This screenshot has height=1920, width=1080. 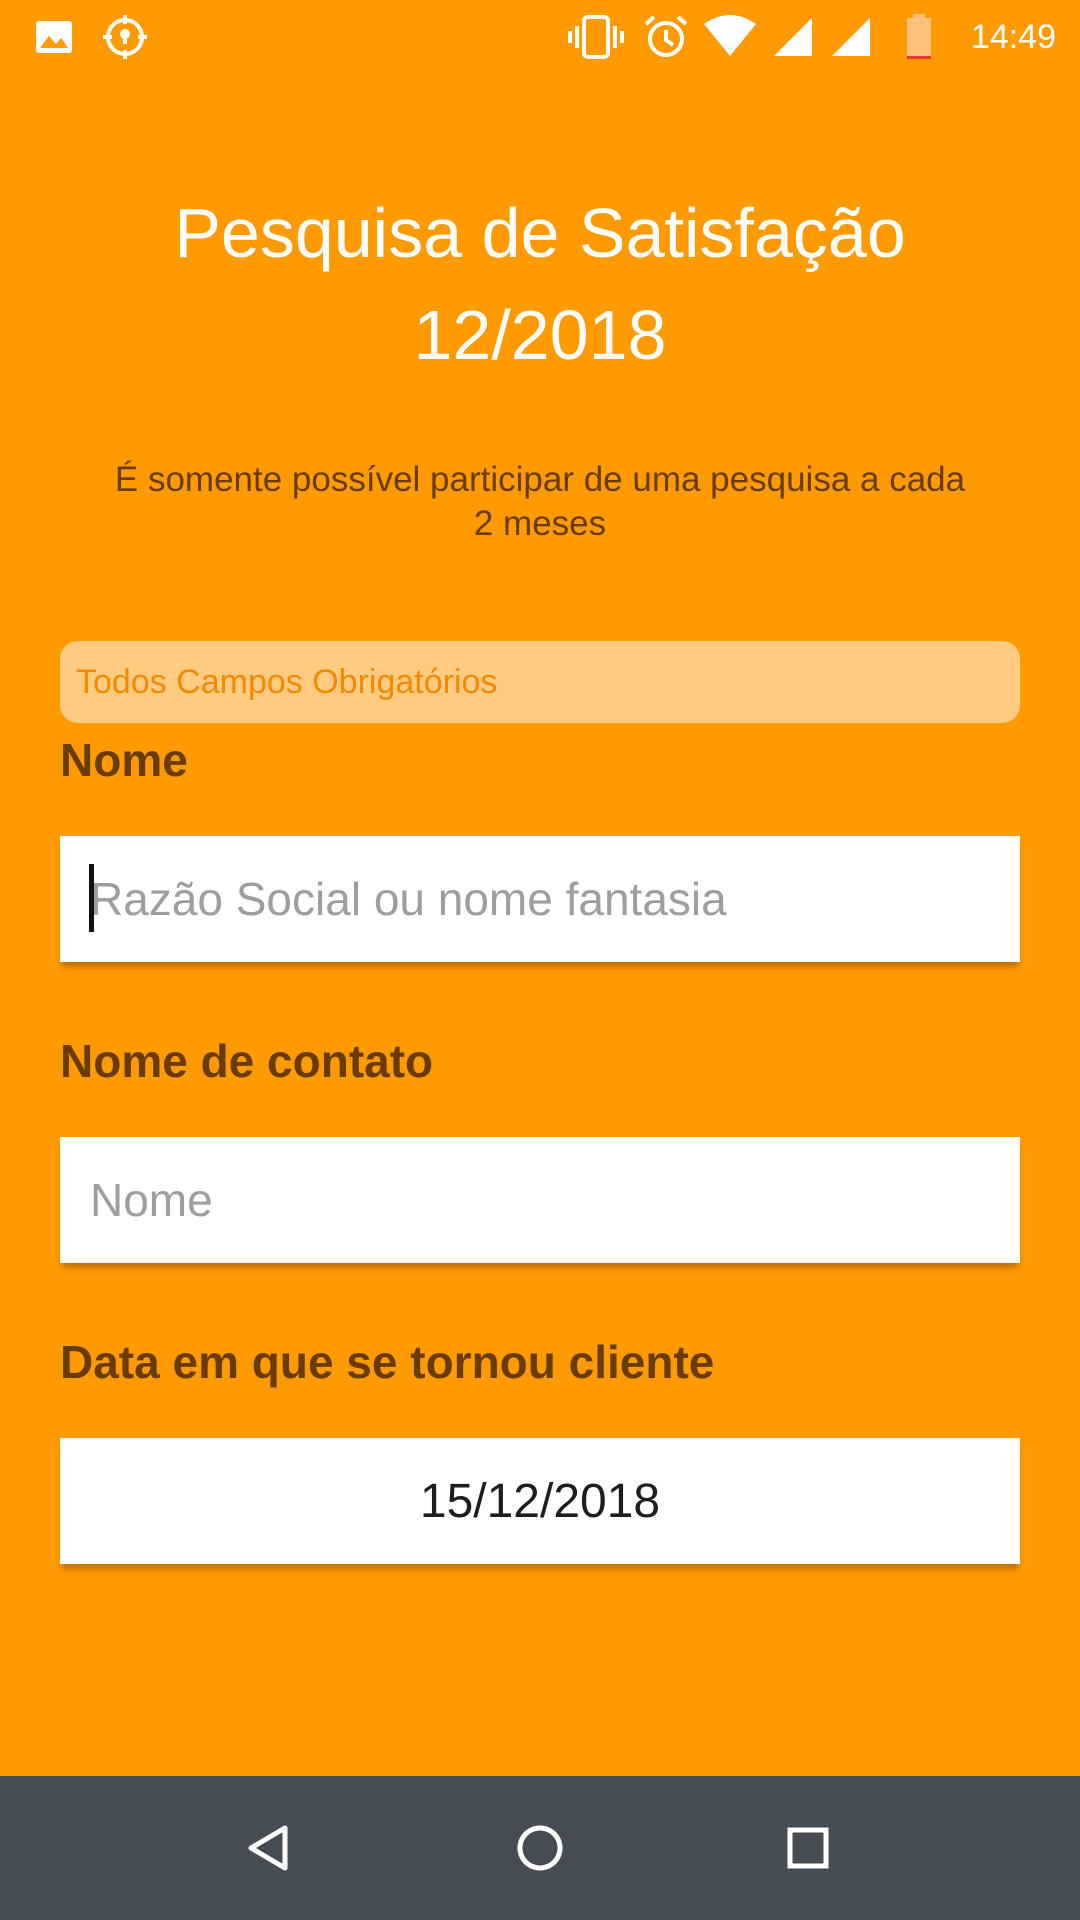 What do you see at coordinates (287, 681) in the screenshot?
I see `required-fields-notice-text: Todos Campos Obrigatórios` at bounding box center [287, 681].